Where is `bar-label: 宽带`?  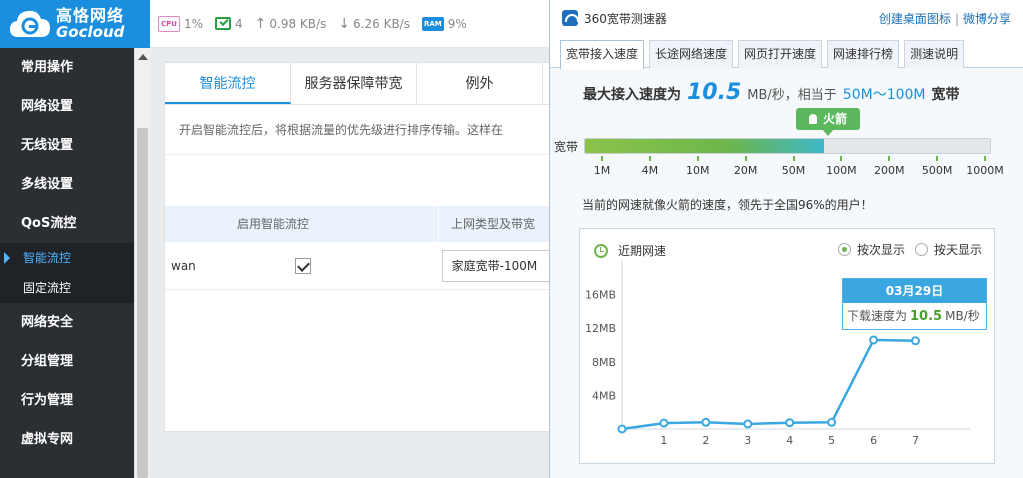 bar-label: 宽带 is located at coordinates (566, 147).